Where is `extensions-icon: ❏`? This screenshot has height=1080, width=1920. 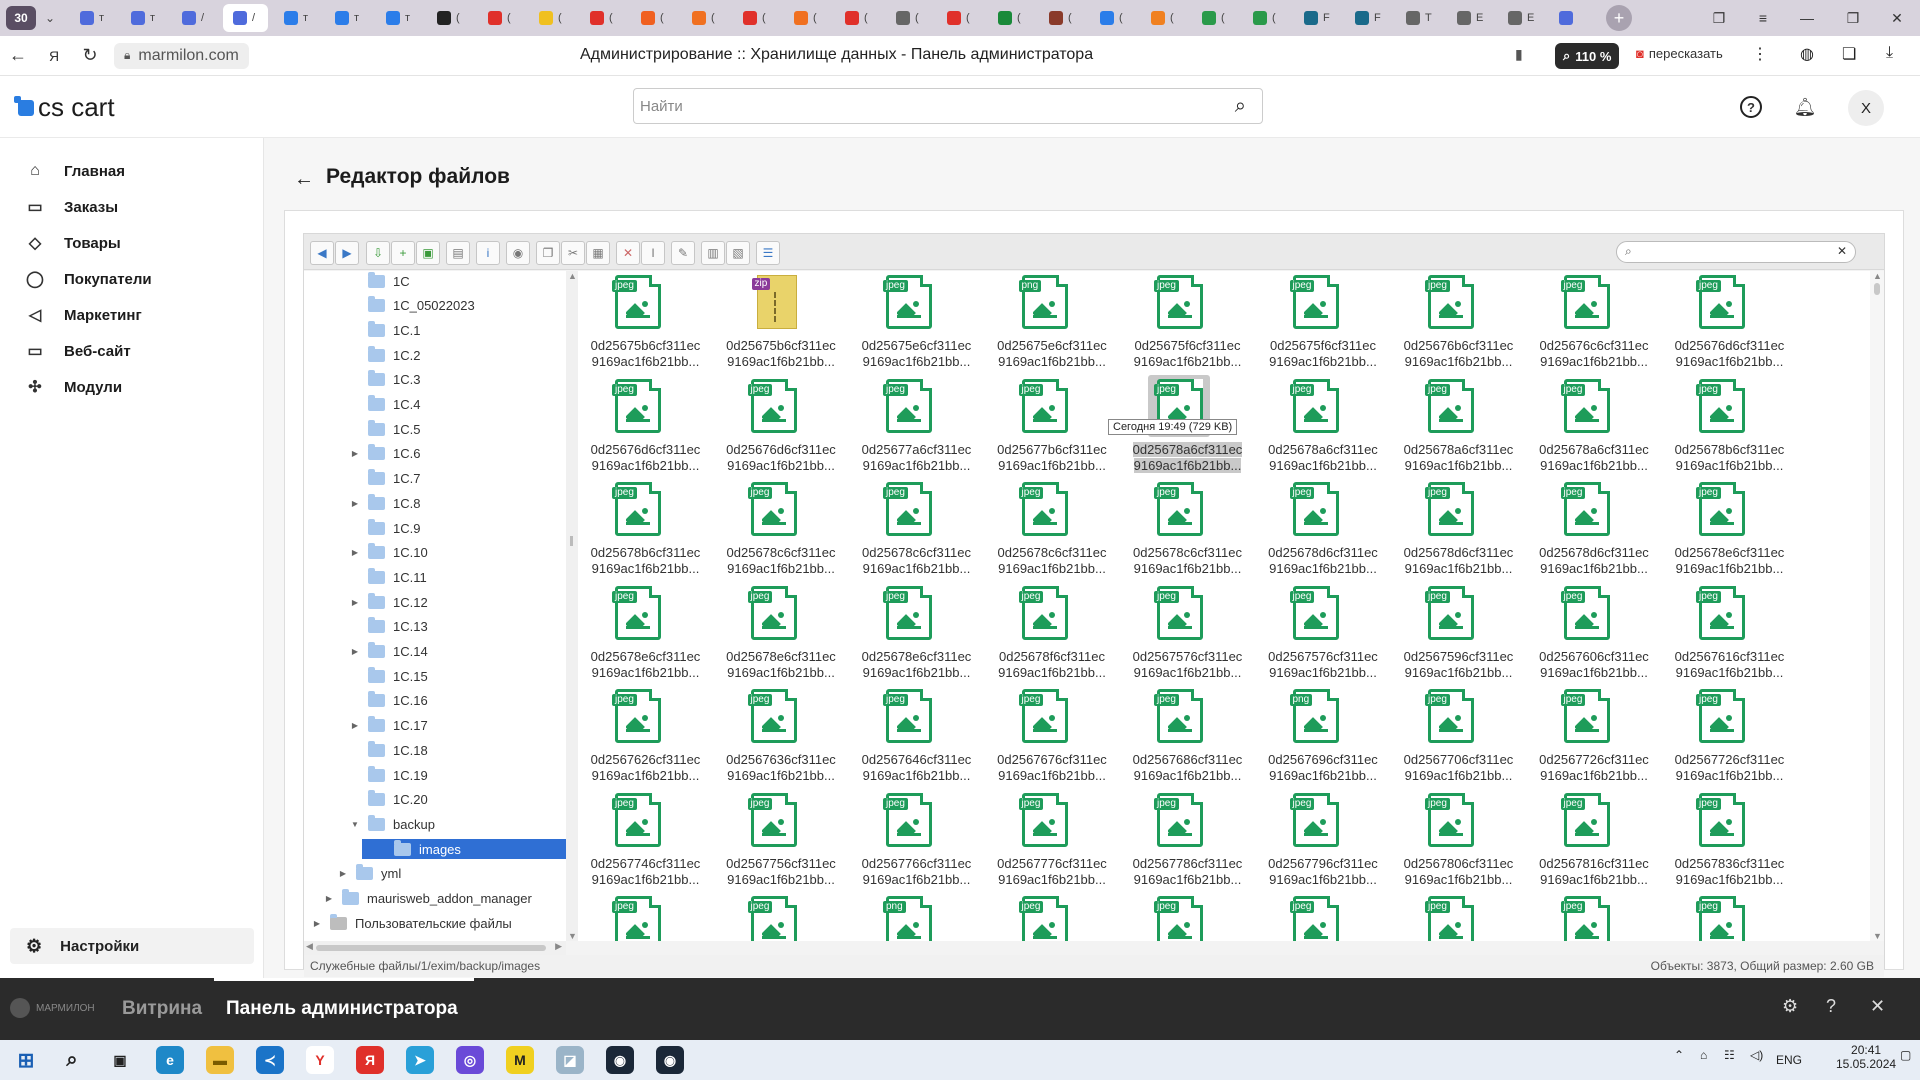
extensions-icon: ❏ is located at coordinates (1849, 54).